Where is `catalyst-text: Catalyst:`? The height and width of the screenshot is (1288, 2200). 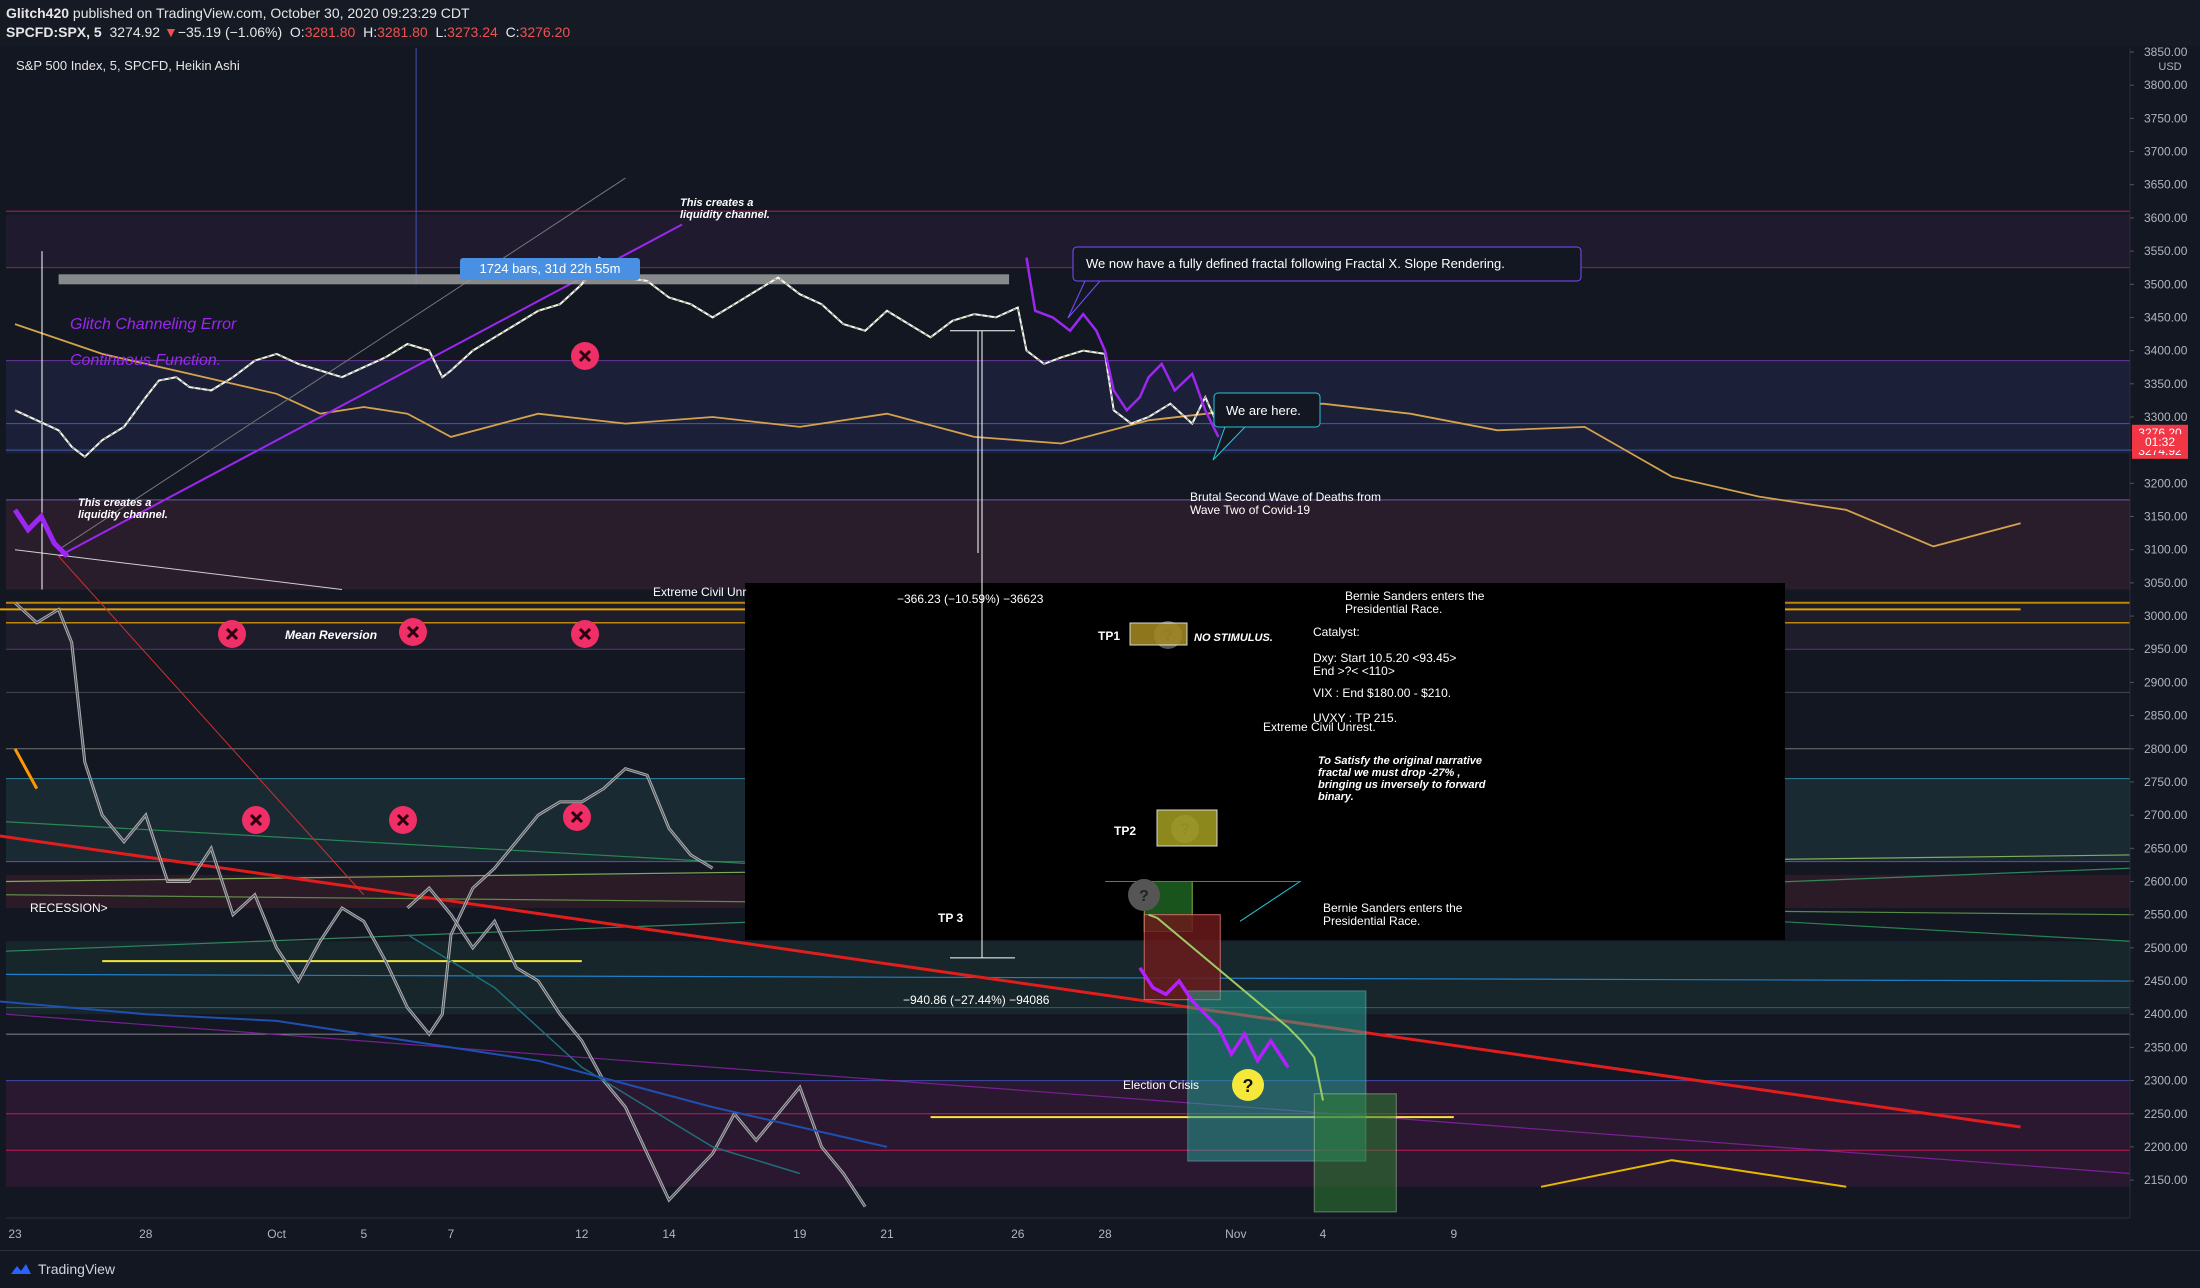
catalyst-text: Catalyst: is located at coordinates (1336, 632).